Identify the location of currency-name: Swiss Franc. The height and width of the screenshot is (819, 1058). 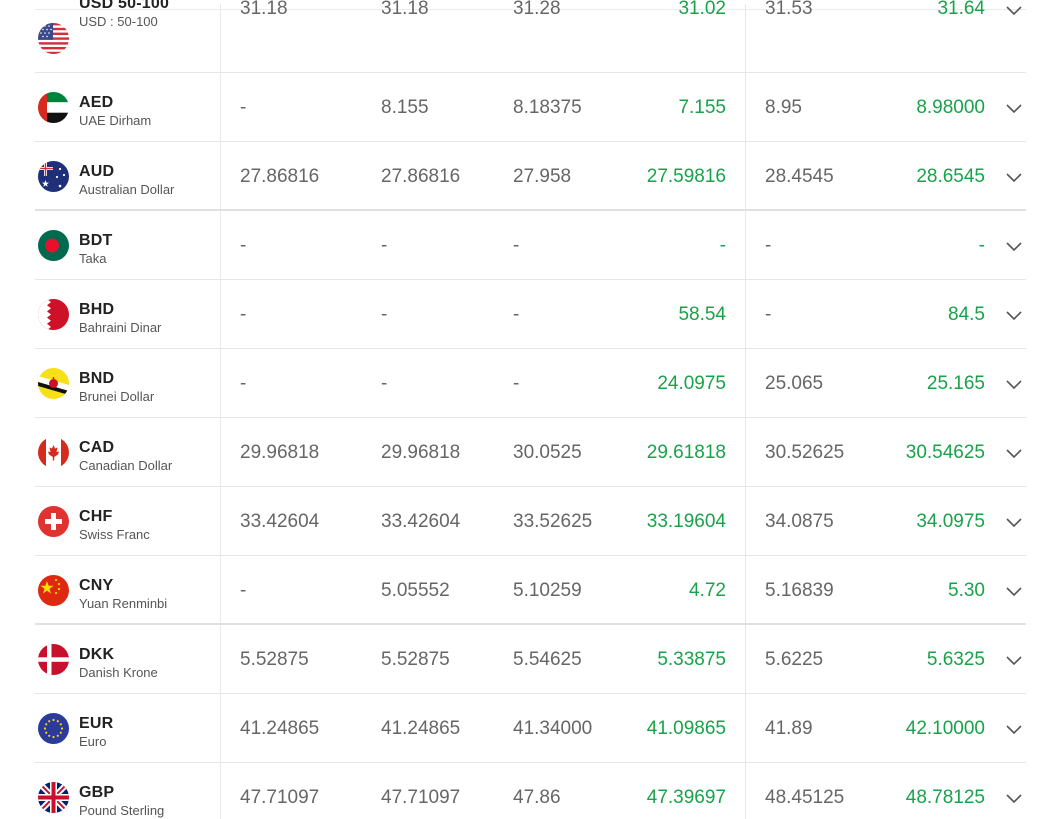
(114, 534).